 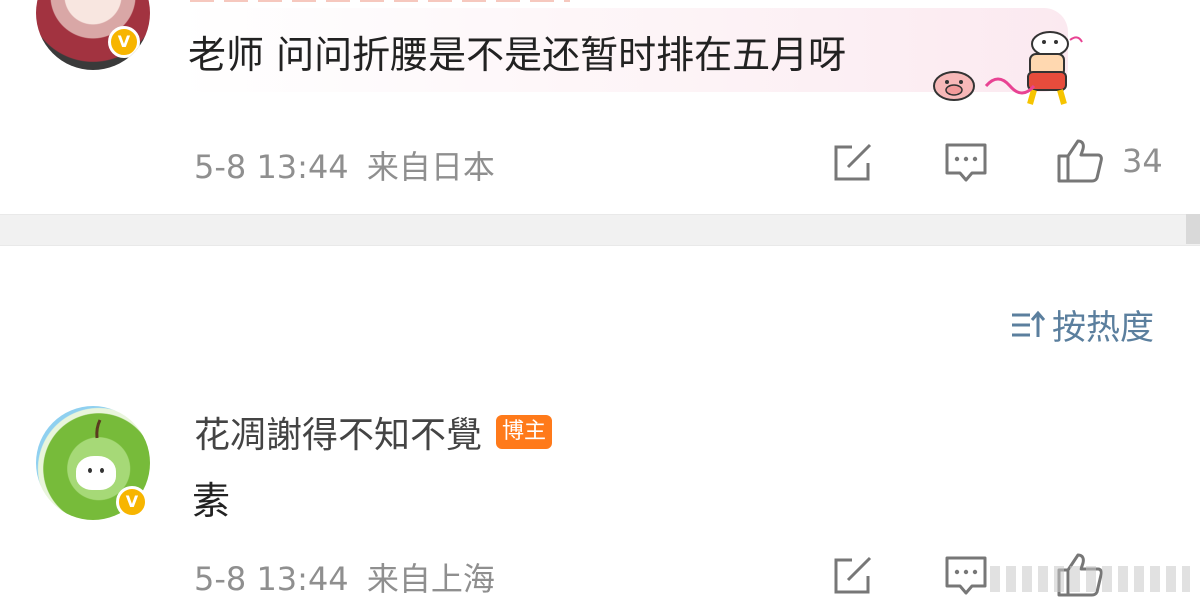 What do you see at coordinates (430, 167) in the screenshot?
I see `comment-location: 来自日本` at bounding box center [430, 167].